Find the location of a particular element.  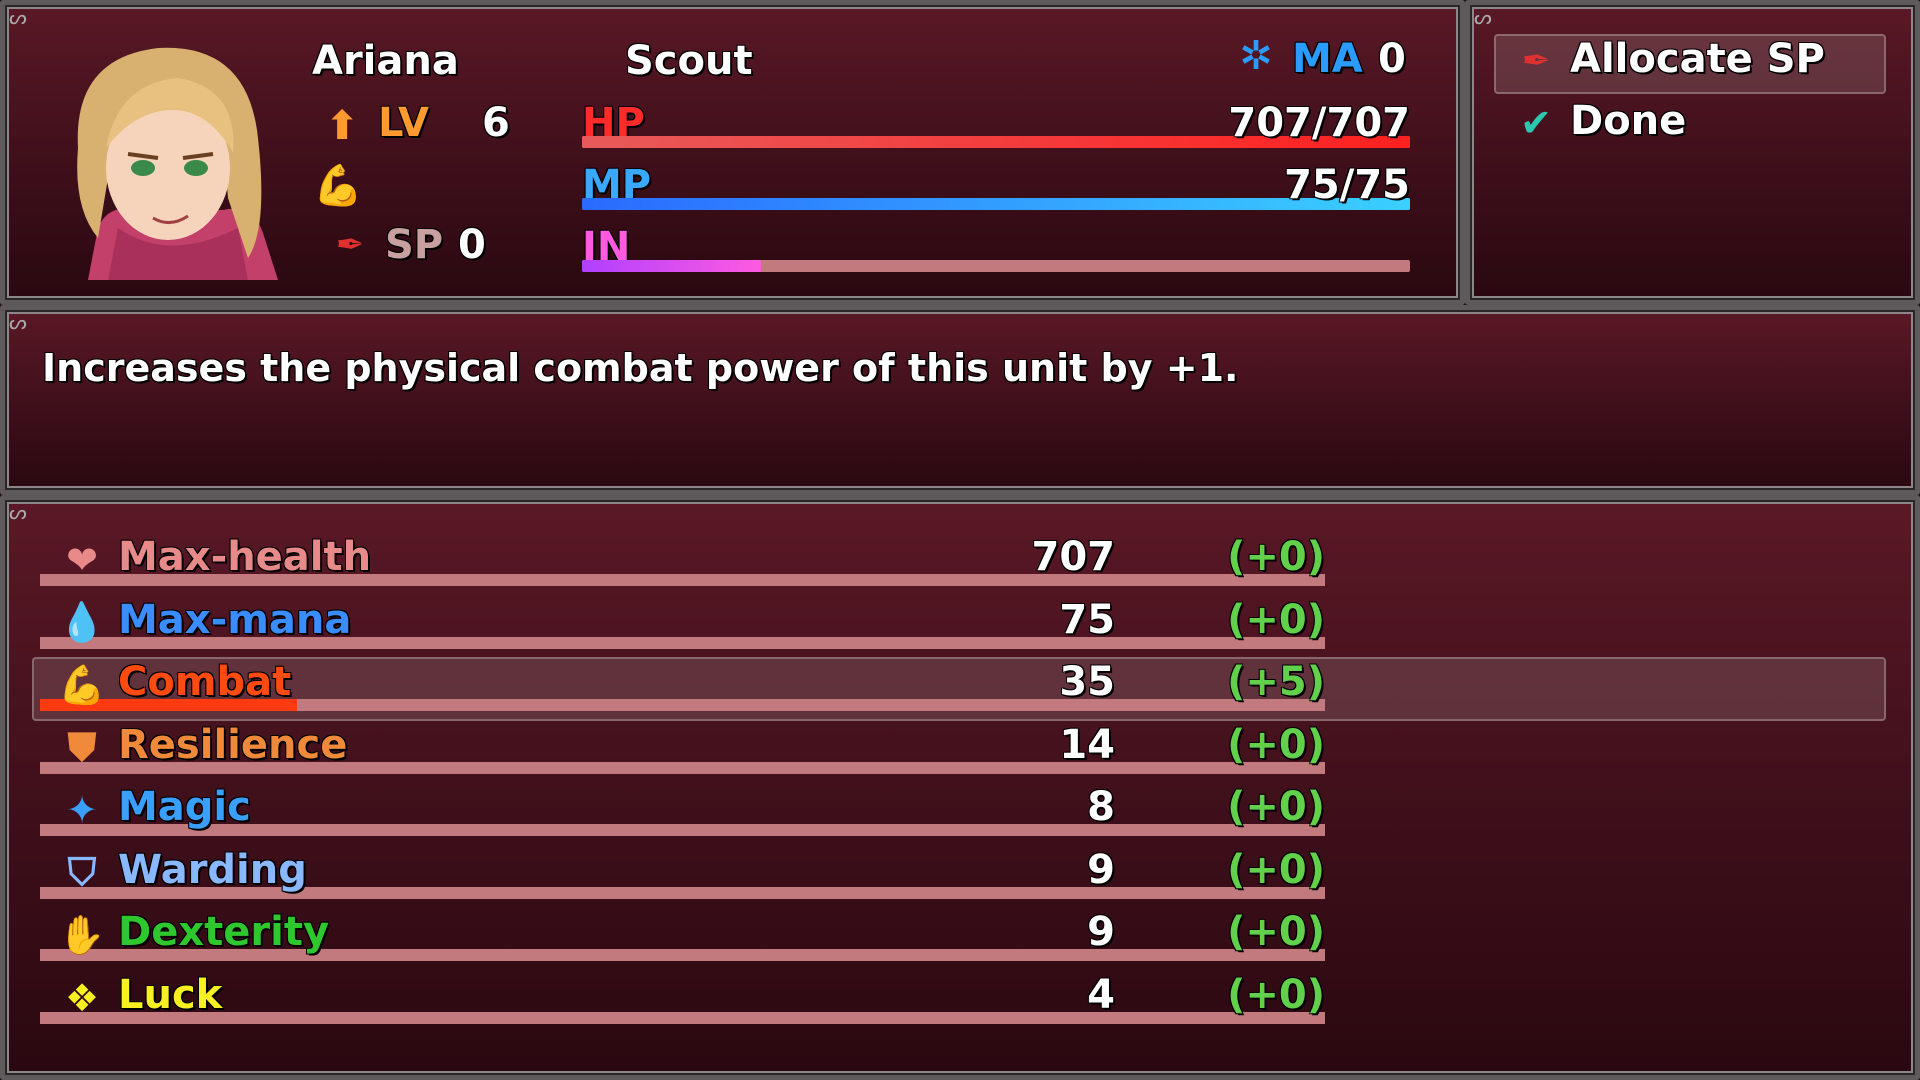

stat-name: Resilience is located at coordinates (233, 744).